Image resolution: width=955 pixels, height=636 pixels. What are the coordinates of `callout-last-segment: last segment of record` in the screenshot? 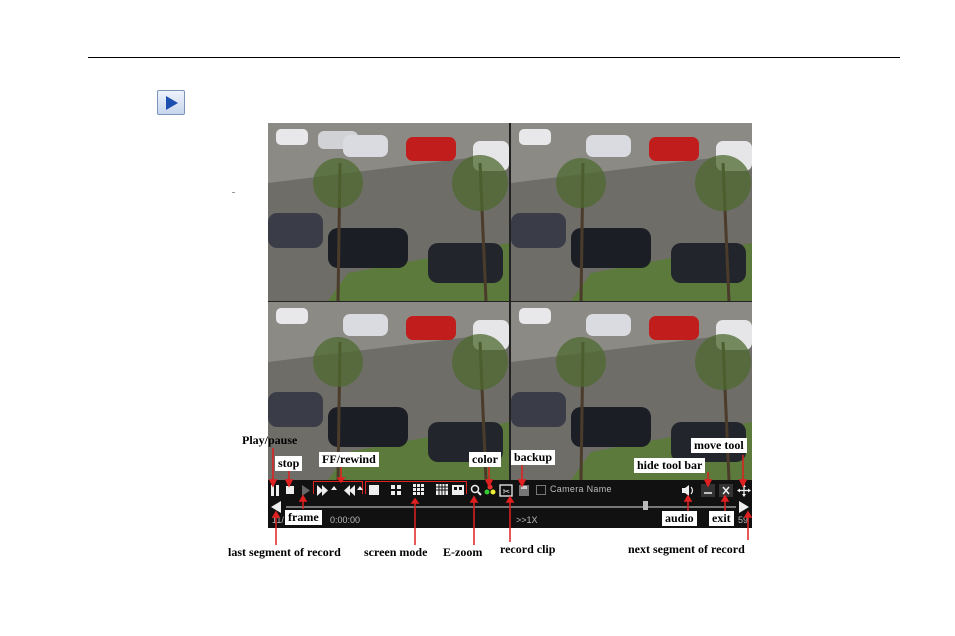 It's located at (284, 552).